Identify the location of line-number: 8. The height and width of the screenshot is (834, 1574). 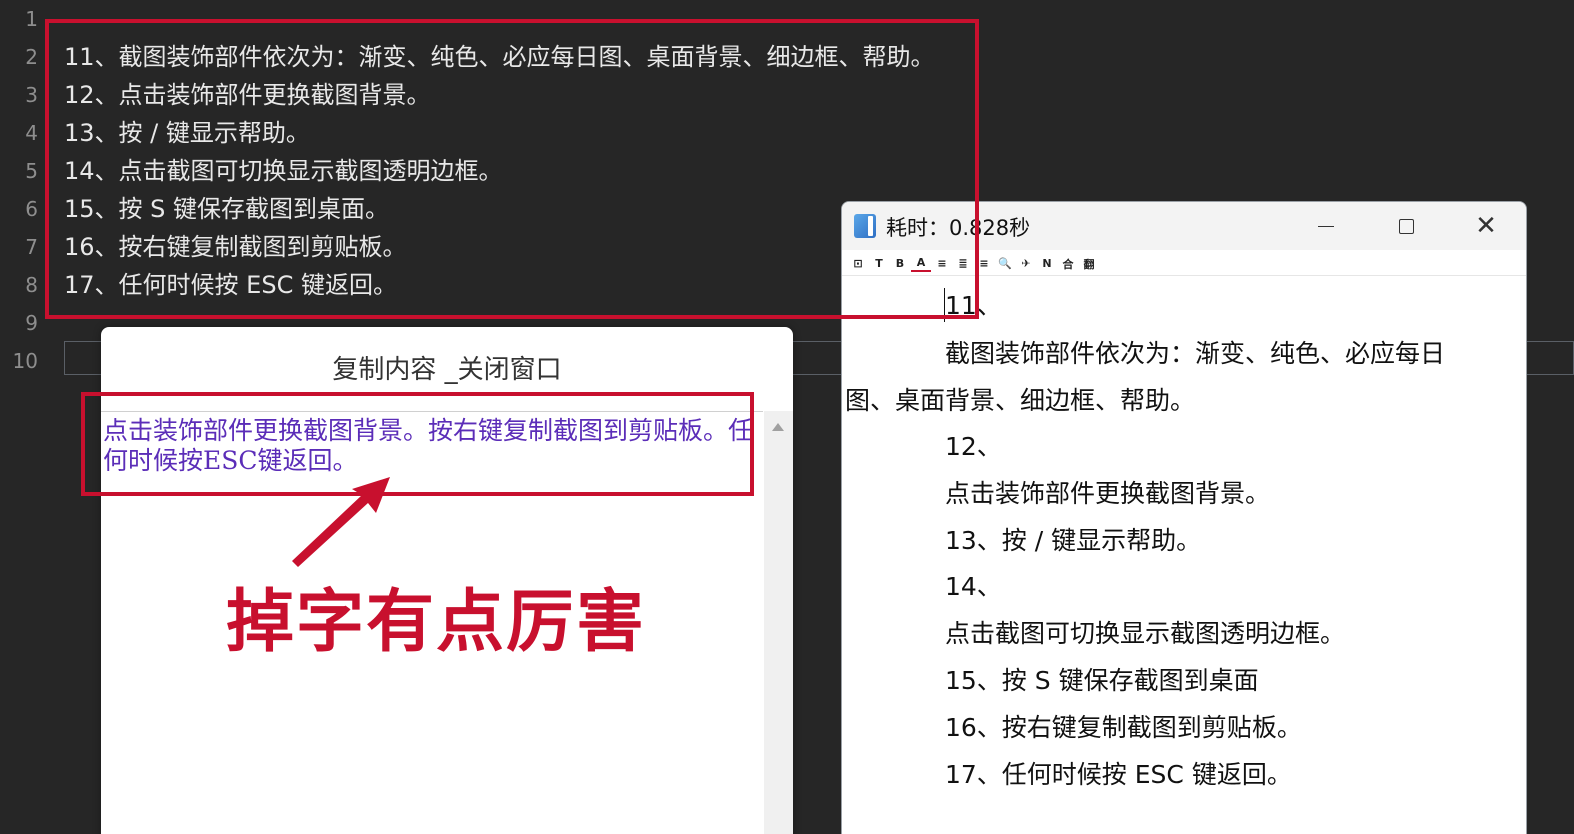
(31, 285).